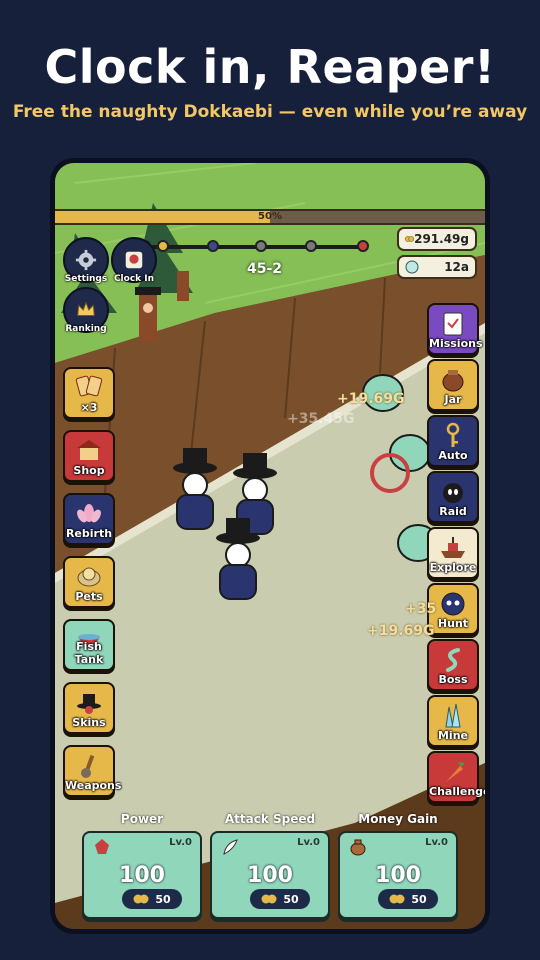 The image size is (540, 960). Describe the element at coordinates (89, 653) in the screenshot. I see `fish-tank-label: Fish Tank` at that location.